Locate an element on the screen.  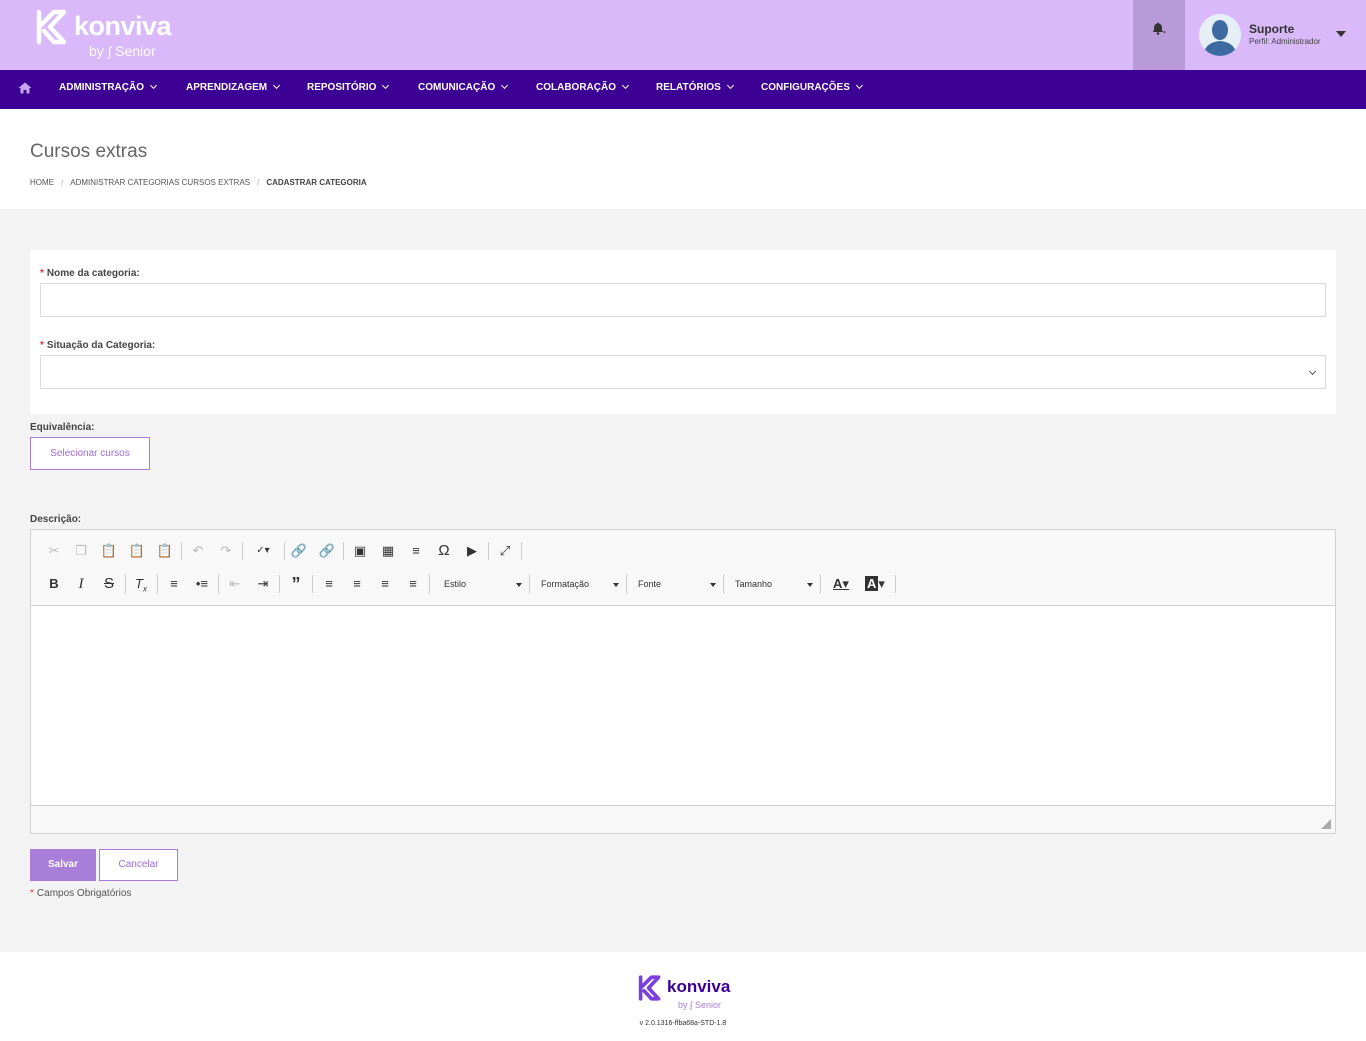
cut-icon: ✂ is located at coordinates (54, 551).